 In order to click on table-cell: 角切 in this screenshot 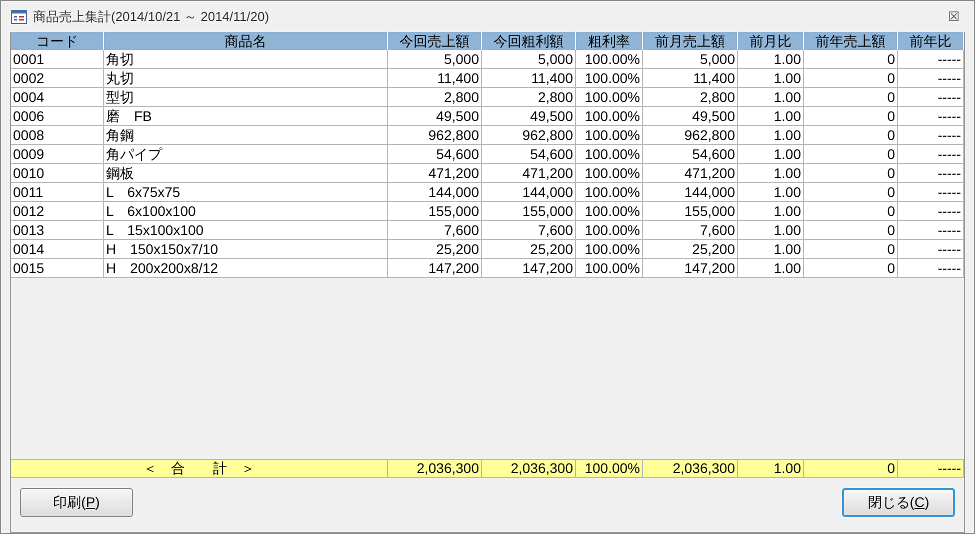, I will do `click(246, 59)`.